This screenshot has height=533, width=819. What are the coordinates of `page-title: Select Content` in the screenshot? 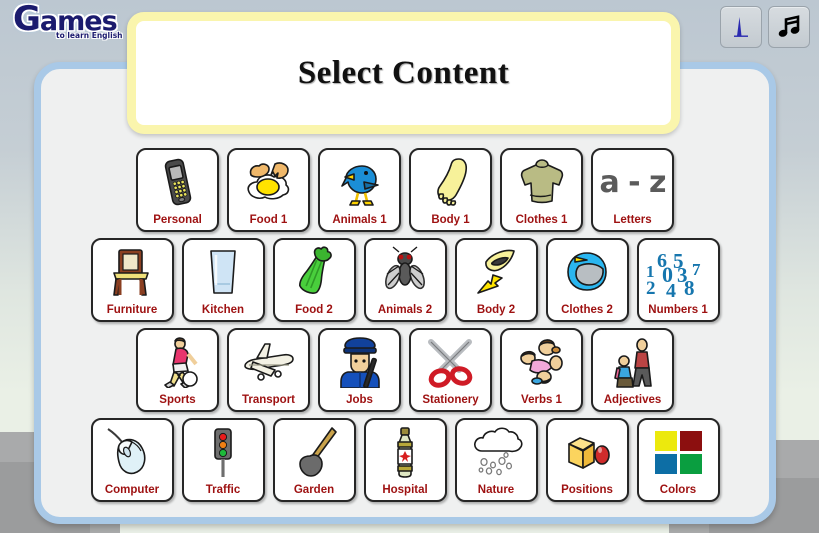 It's located at (403, 72).